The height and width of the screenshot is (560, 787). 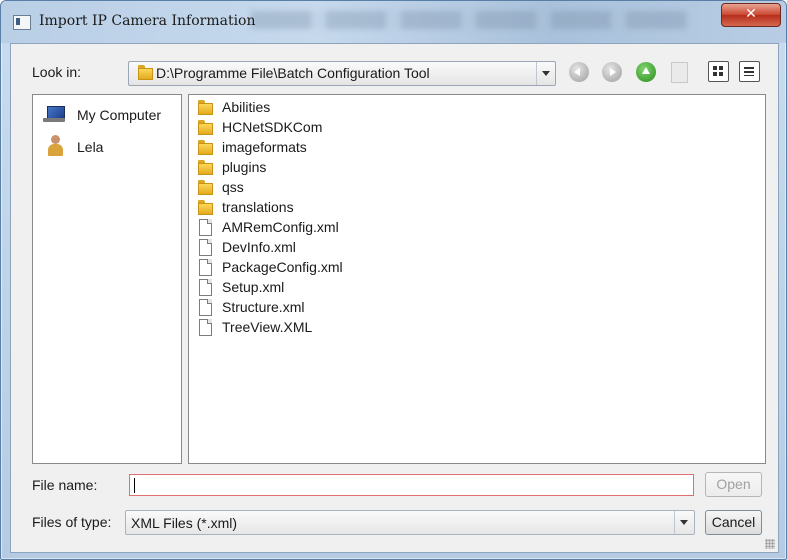 What do you see at coordinates (646, 72) in the screenshot?
I see `parent-directory-icon` at bounding box center [646, 72].